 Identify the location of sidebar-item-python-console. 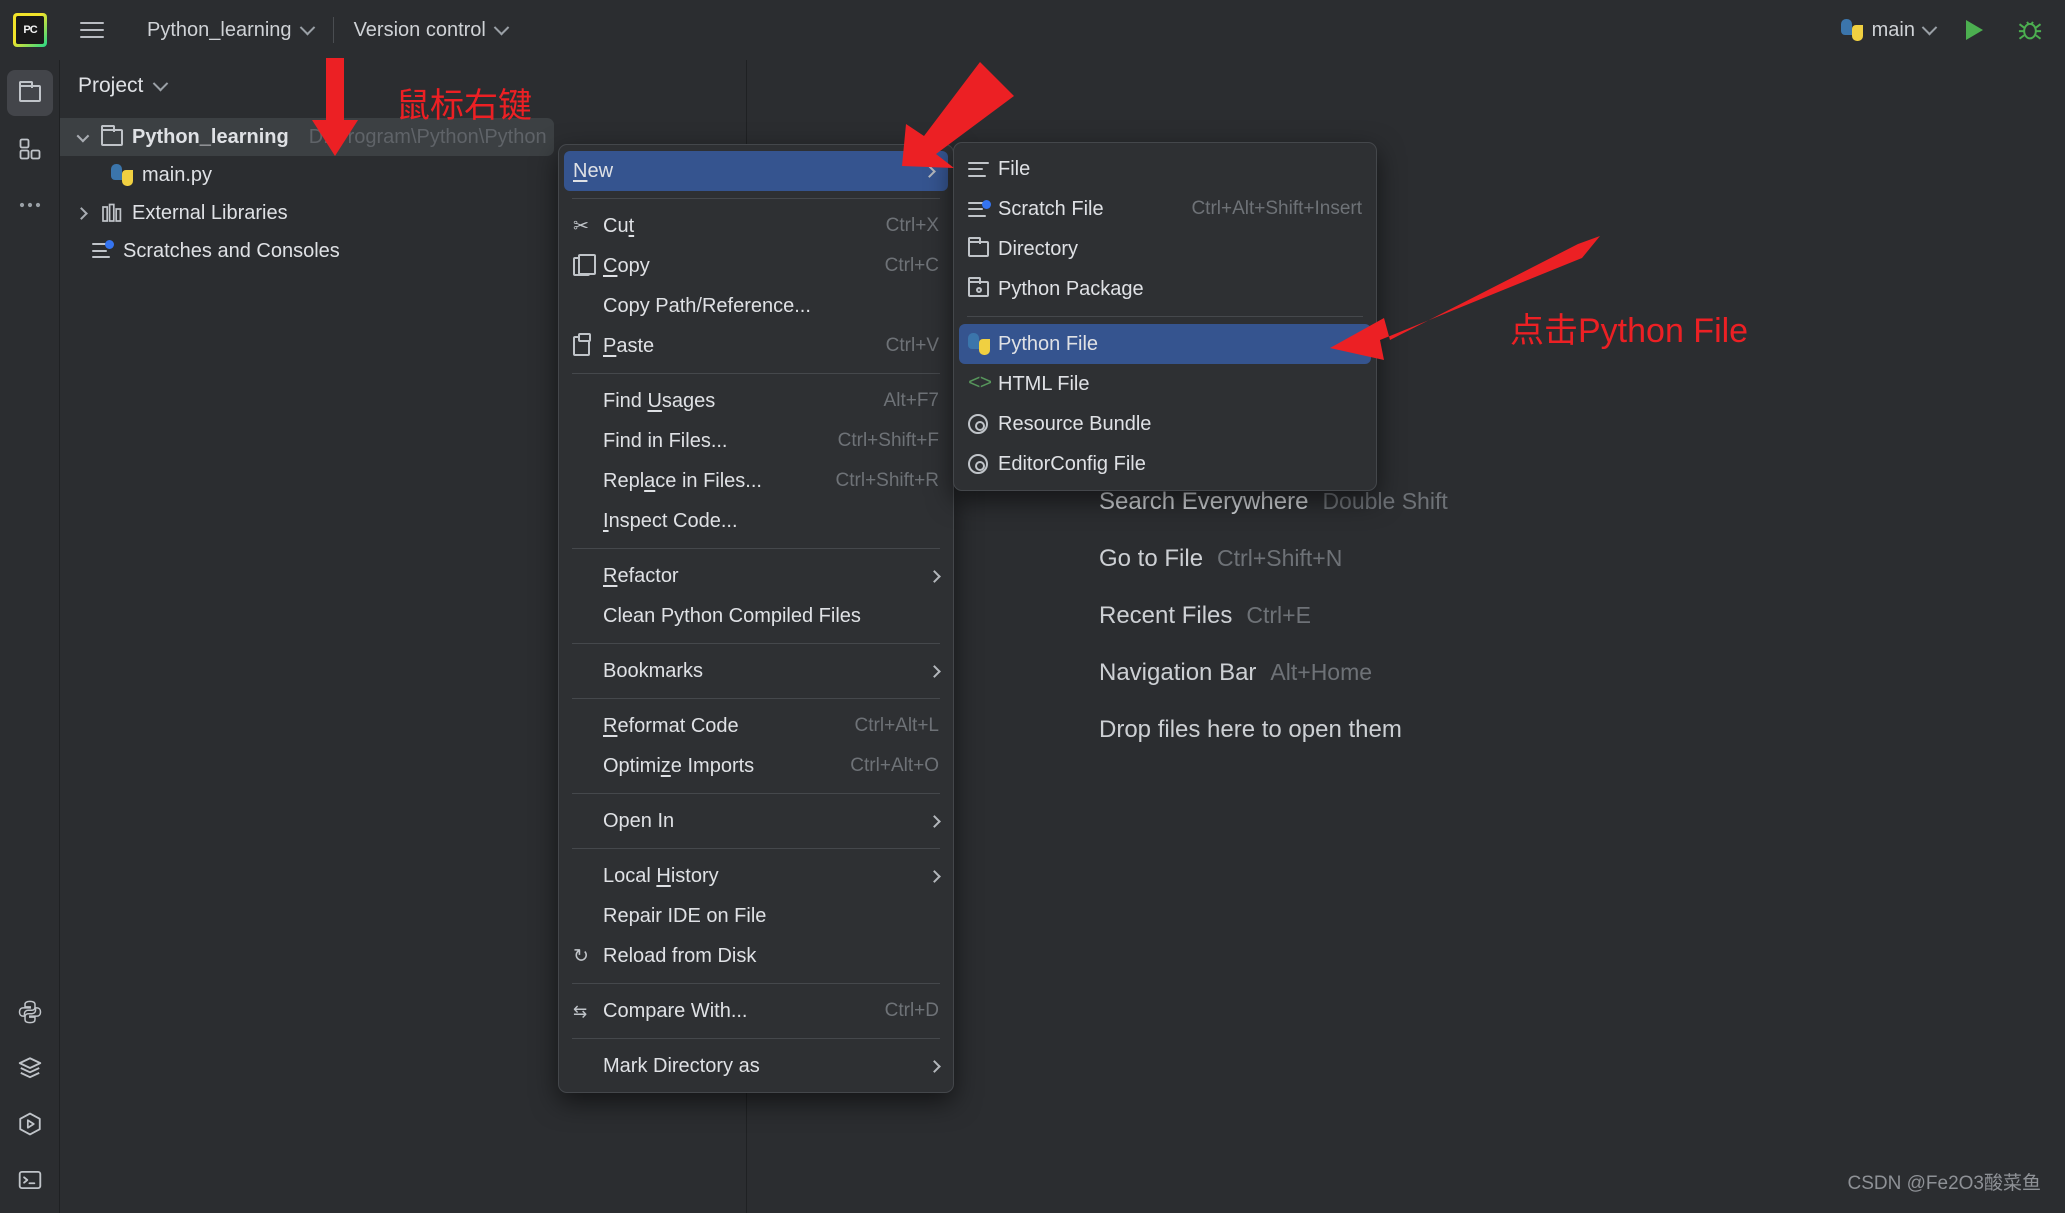
(30, 1012).